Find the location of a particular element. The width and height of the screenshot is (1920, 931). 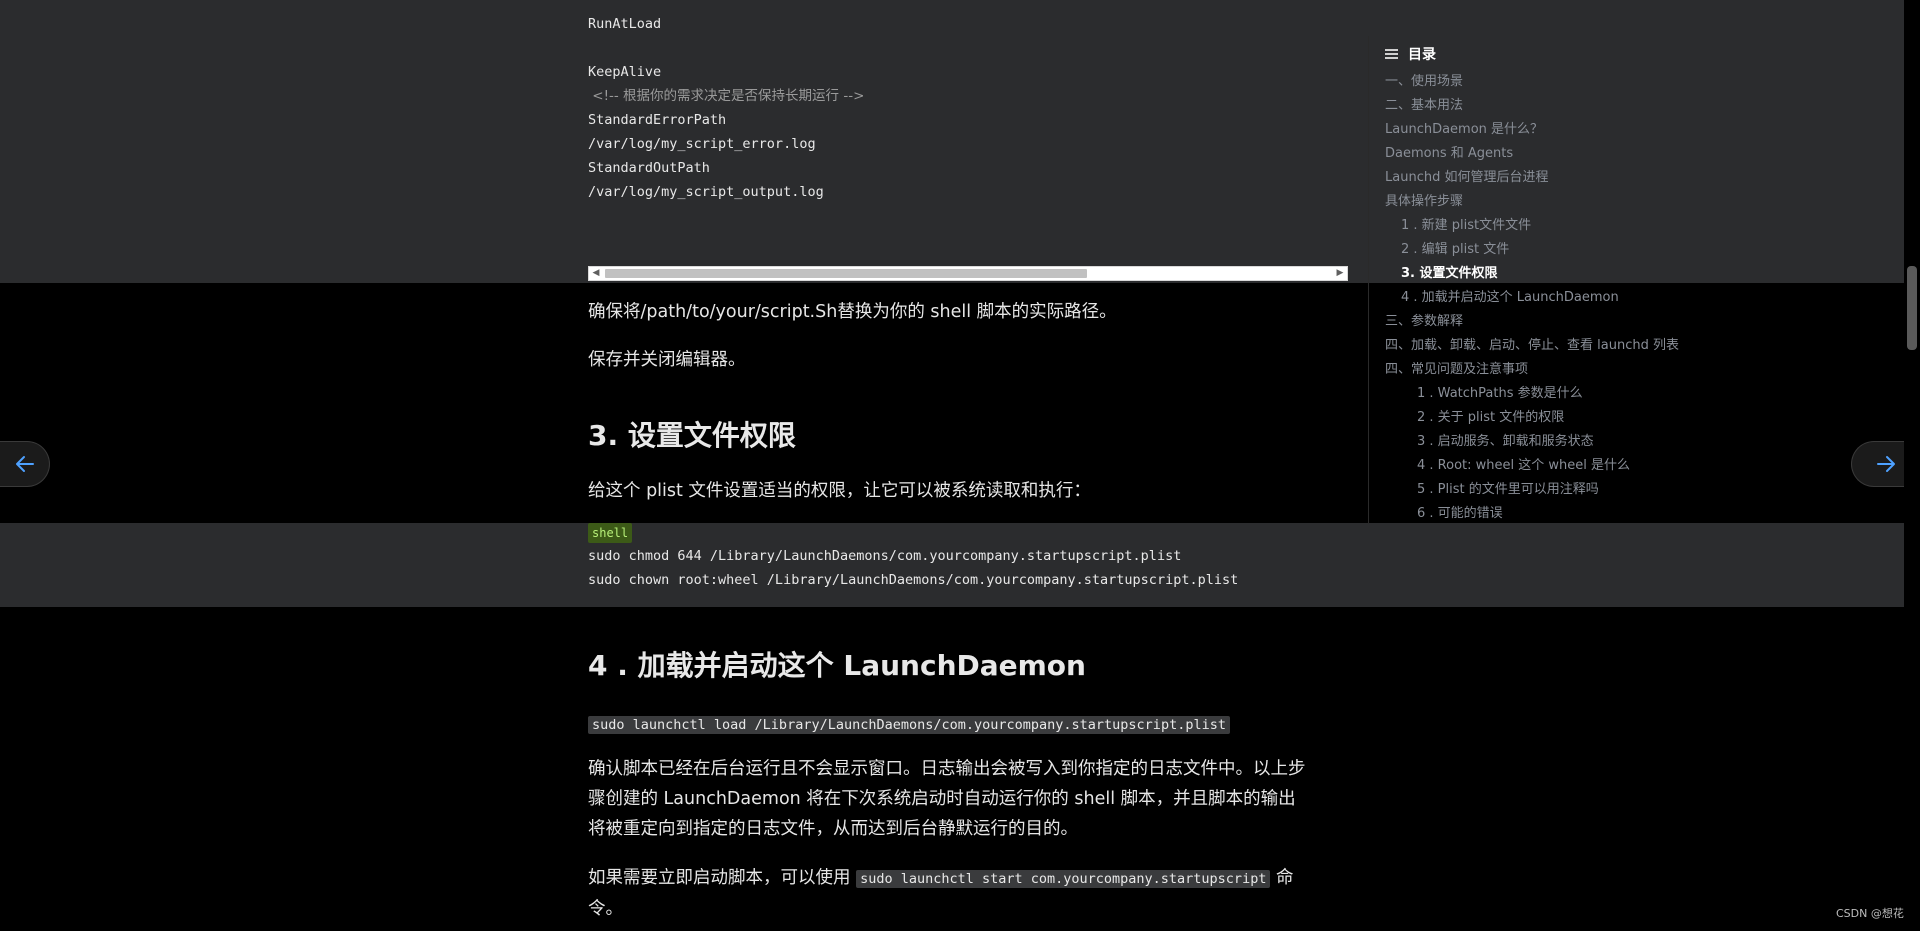

toc-item: 3 . 启动服务、卸载和服务状态 is located at coordinates (1505, 442).